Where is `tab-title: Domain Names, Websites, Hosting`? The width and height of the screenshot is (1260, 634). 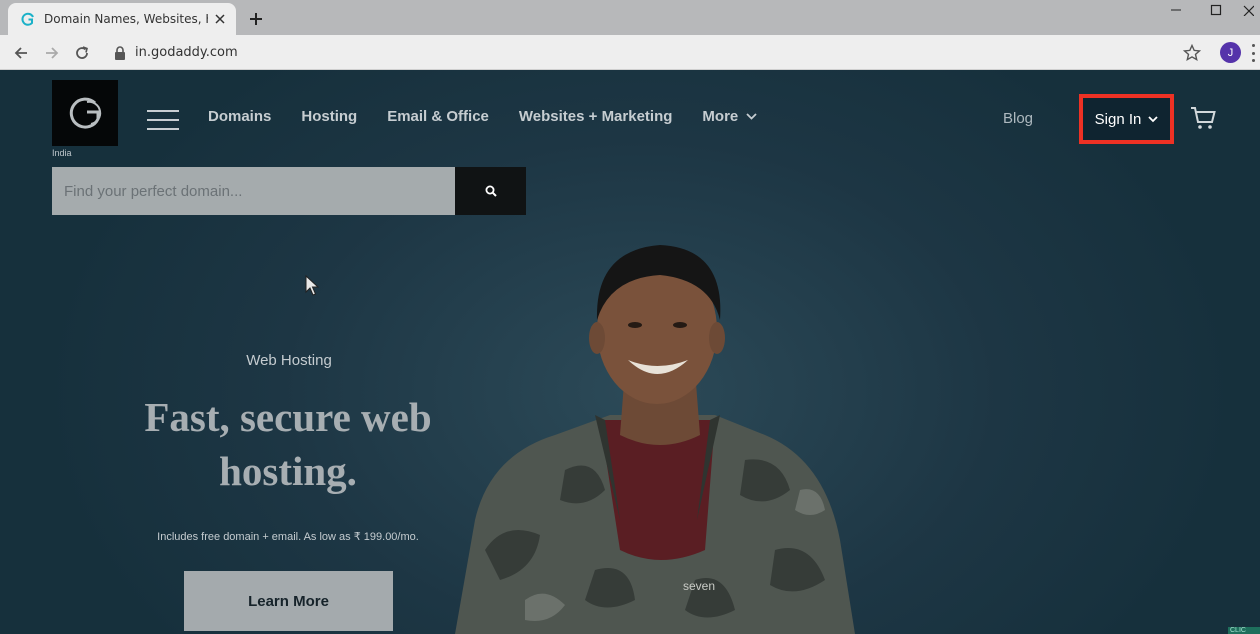 tab-title: Domain Names, Websites, Hosting is located at coordinates (126, 19).